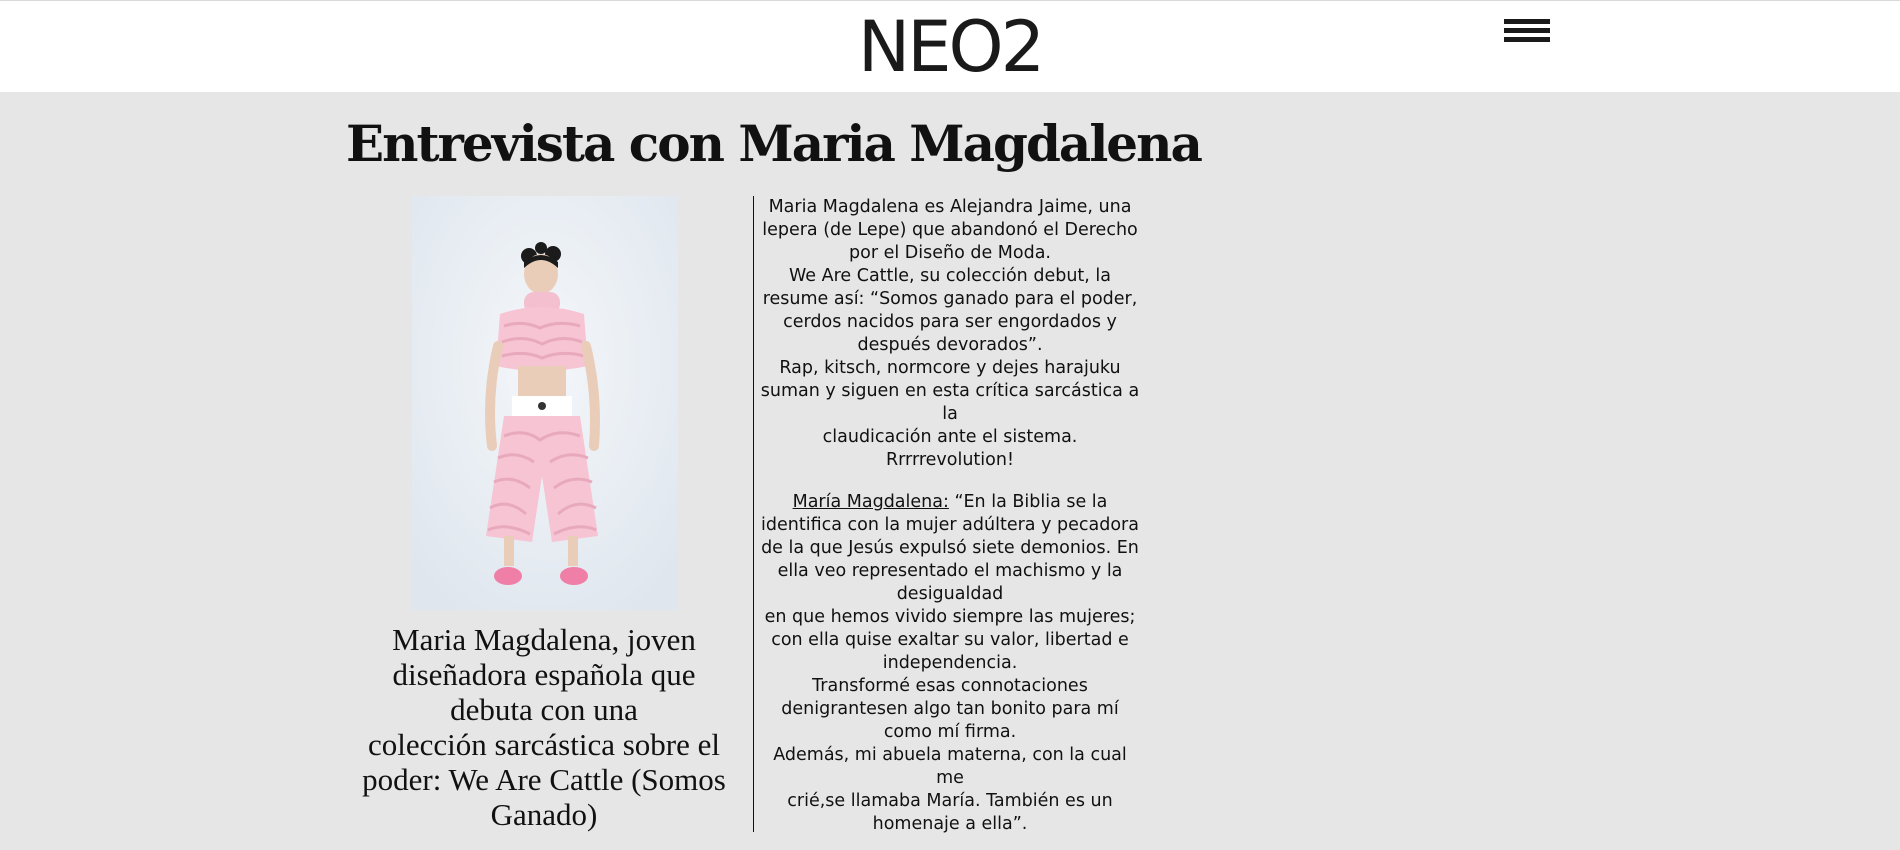 Image resolution: width=1900 pixels, height=850 pixels. I want to click on caption-line: diseñadora española que, so click(544, 674).